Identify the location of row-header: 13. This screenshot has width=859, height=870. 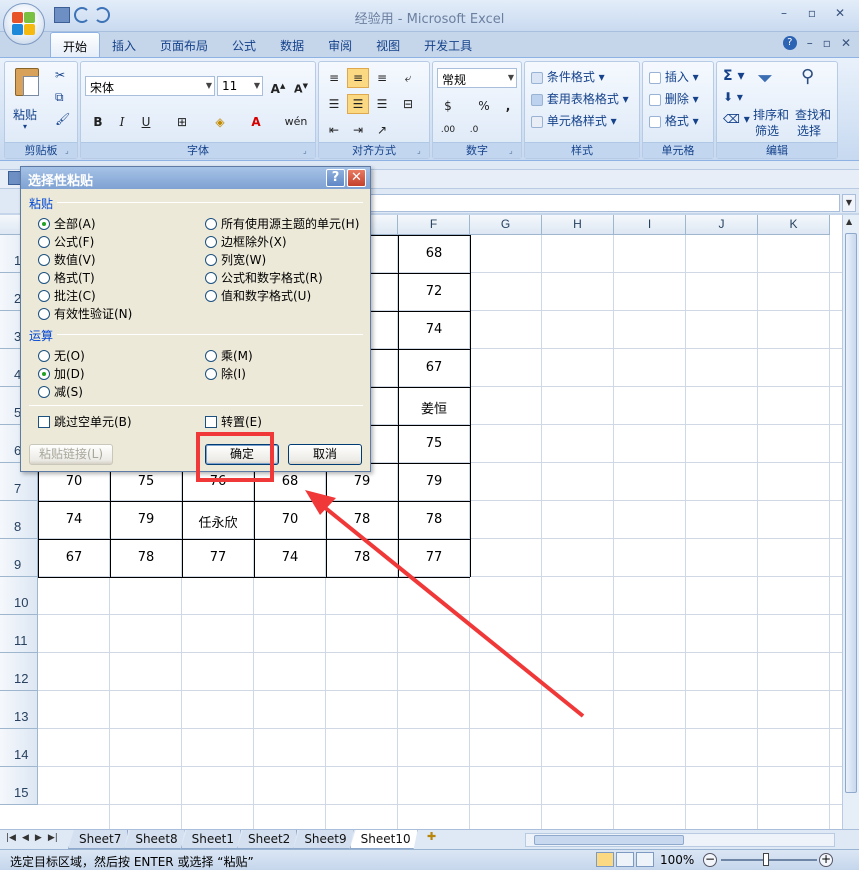
(19, 710).